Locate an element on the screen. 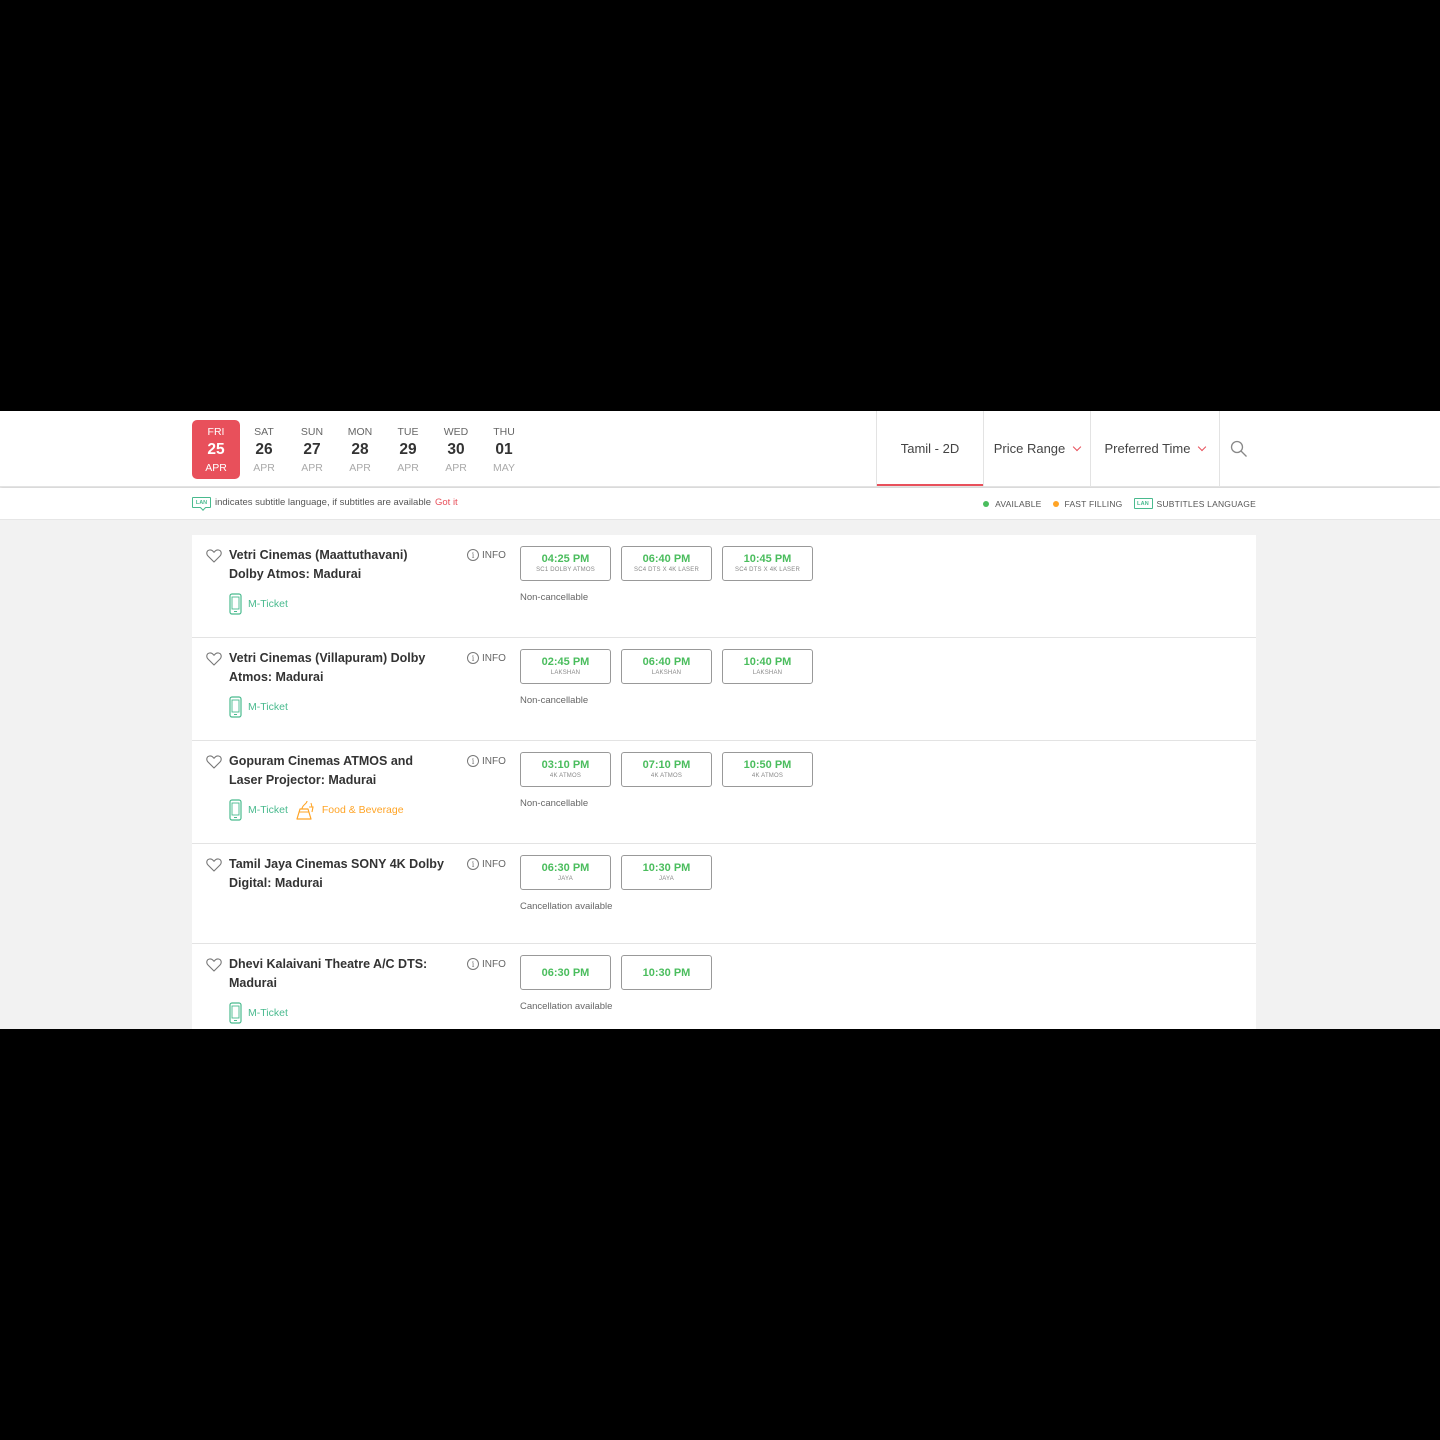 The height and width of the screenshot is (1440, 1440). showtime-button: 03:10 PM 4K ATMOS is located at coordinates (565, 769).